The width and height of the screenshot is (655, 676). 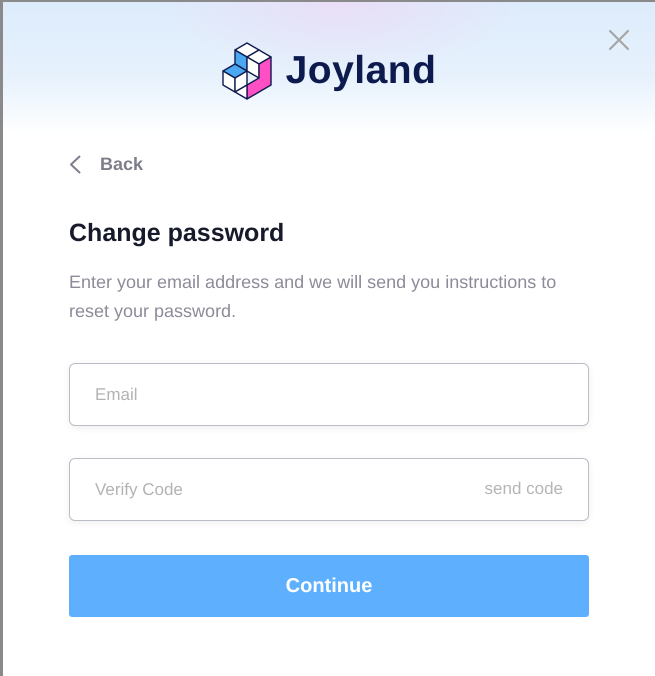 What do you see at coordinates (75, 164) in the screenshot?
I see `chevron-left-icon` at bounding box center [75, 164].